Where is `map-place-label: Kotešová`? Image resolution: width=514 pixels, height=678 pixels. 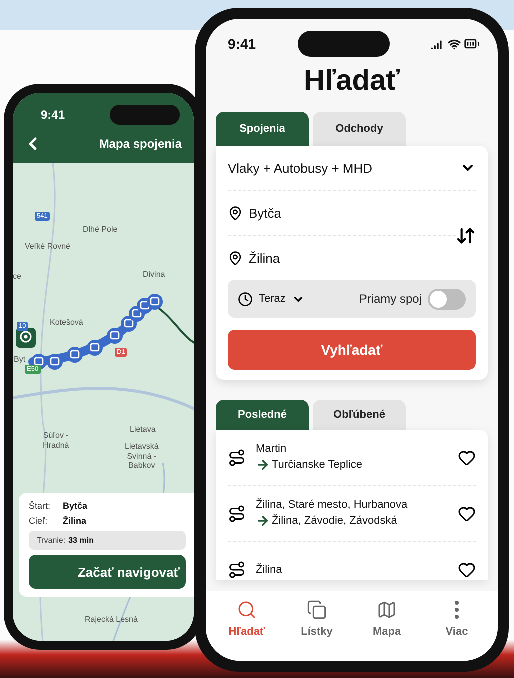
map-place-label: Kotešová is located at coordinates (67, 323).